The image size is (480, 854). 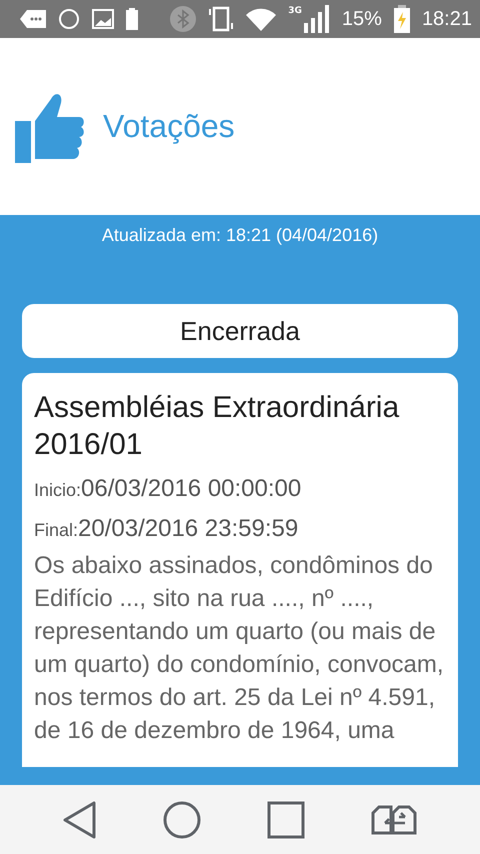 I want to click on more-icon, so click(x=33, y=19).